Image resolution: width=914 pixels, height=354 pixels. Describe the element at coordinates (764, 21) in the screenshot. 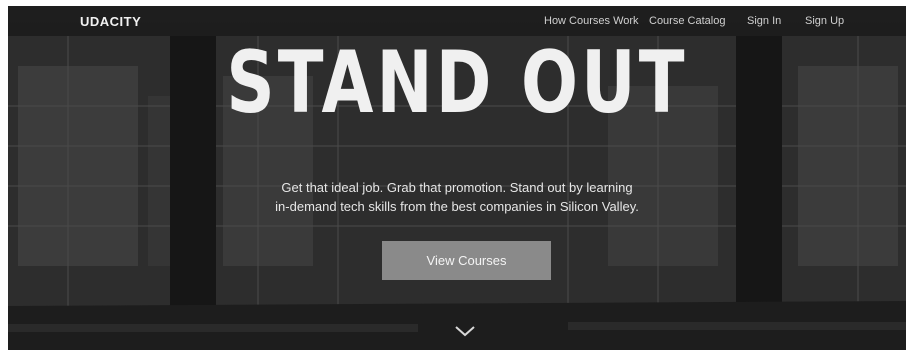

I see `nav-sign-in: Sign In` at that location.